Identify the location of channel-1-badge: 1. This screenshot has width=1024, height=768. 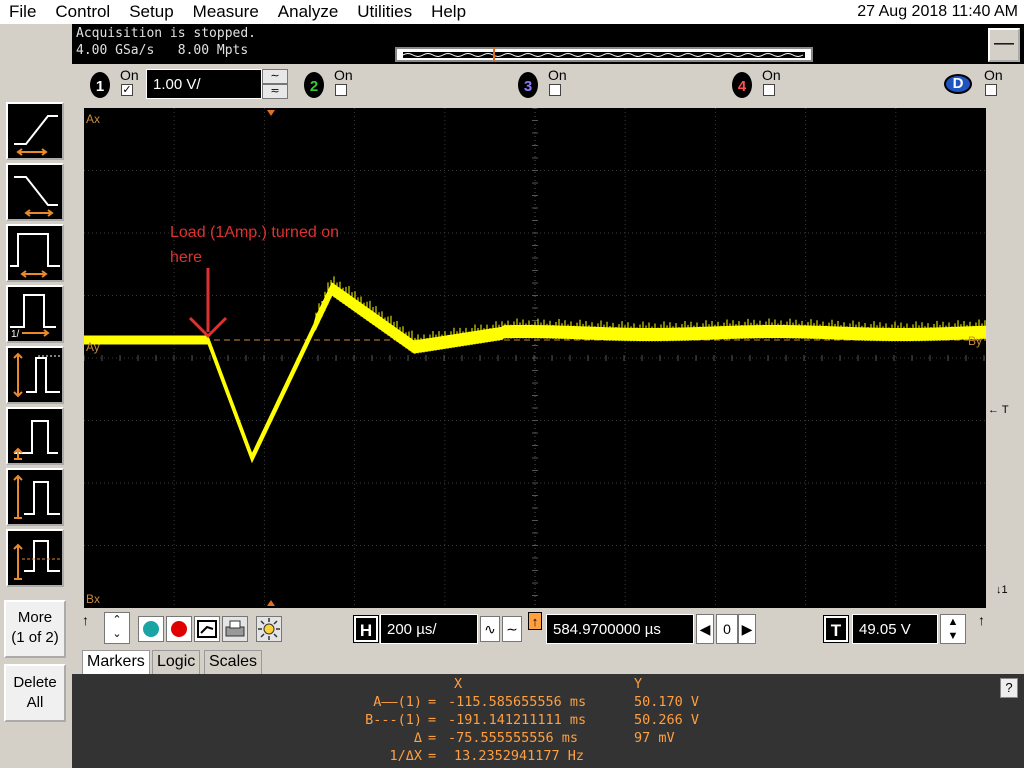
(100, 85).